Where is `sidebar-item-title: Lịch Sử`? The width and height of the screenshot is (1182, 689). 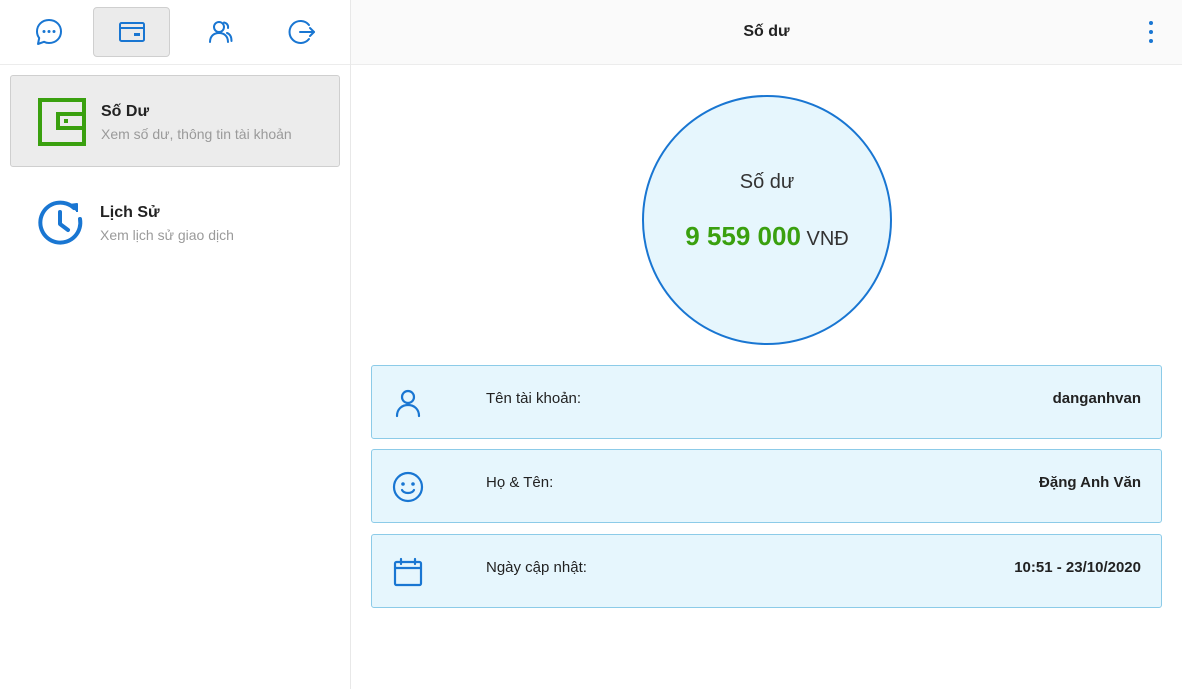 sidebar-item-title: Lịch Sử is located at coordinates (130, 212).